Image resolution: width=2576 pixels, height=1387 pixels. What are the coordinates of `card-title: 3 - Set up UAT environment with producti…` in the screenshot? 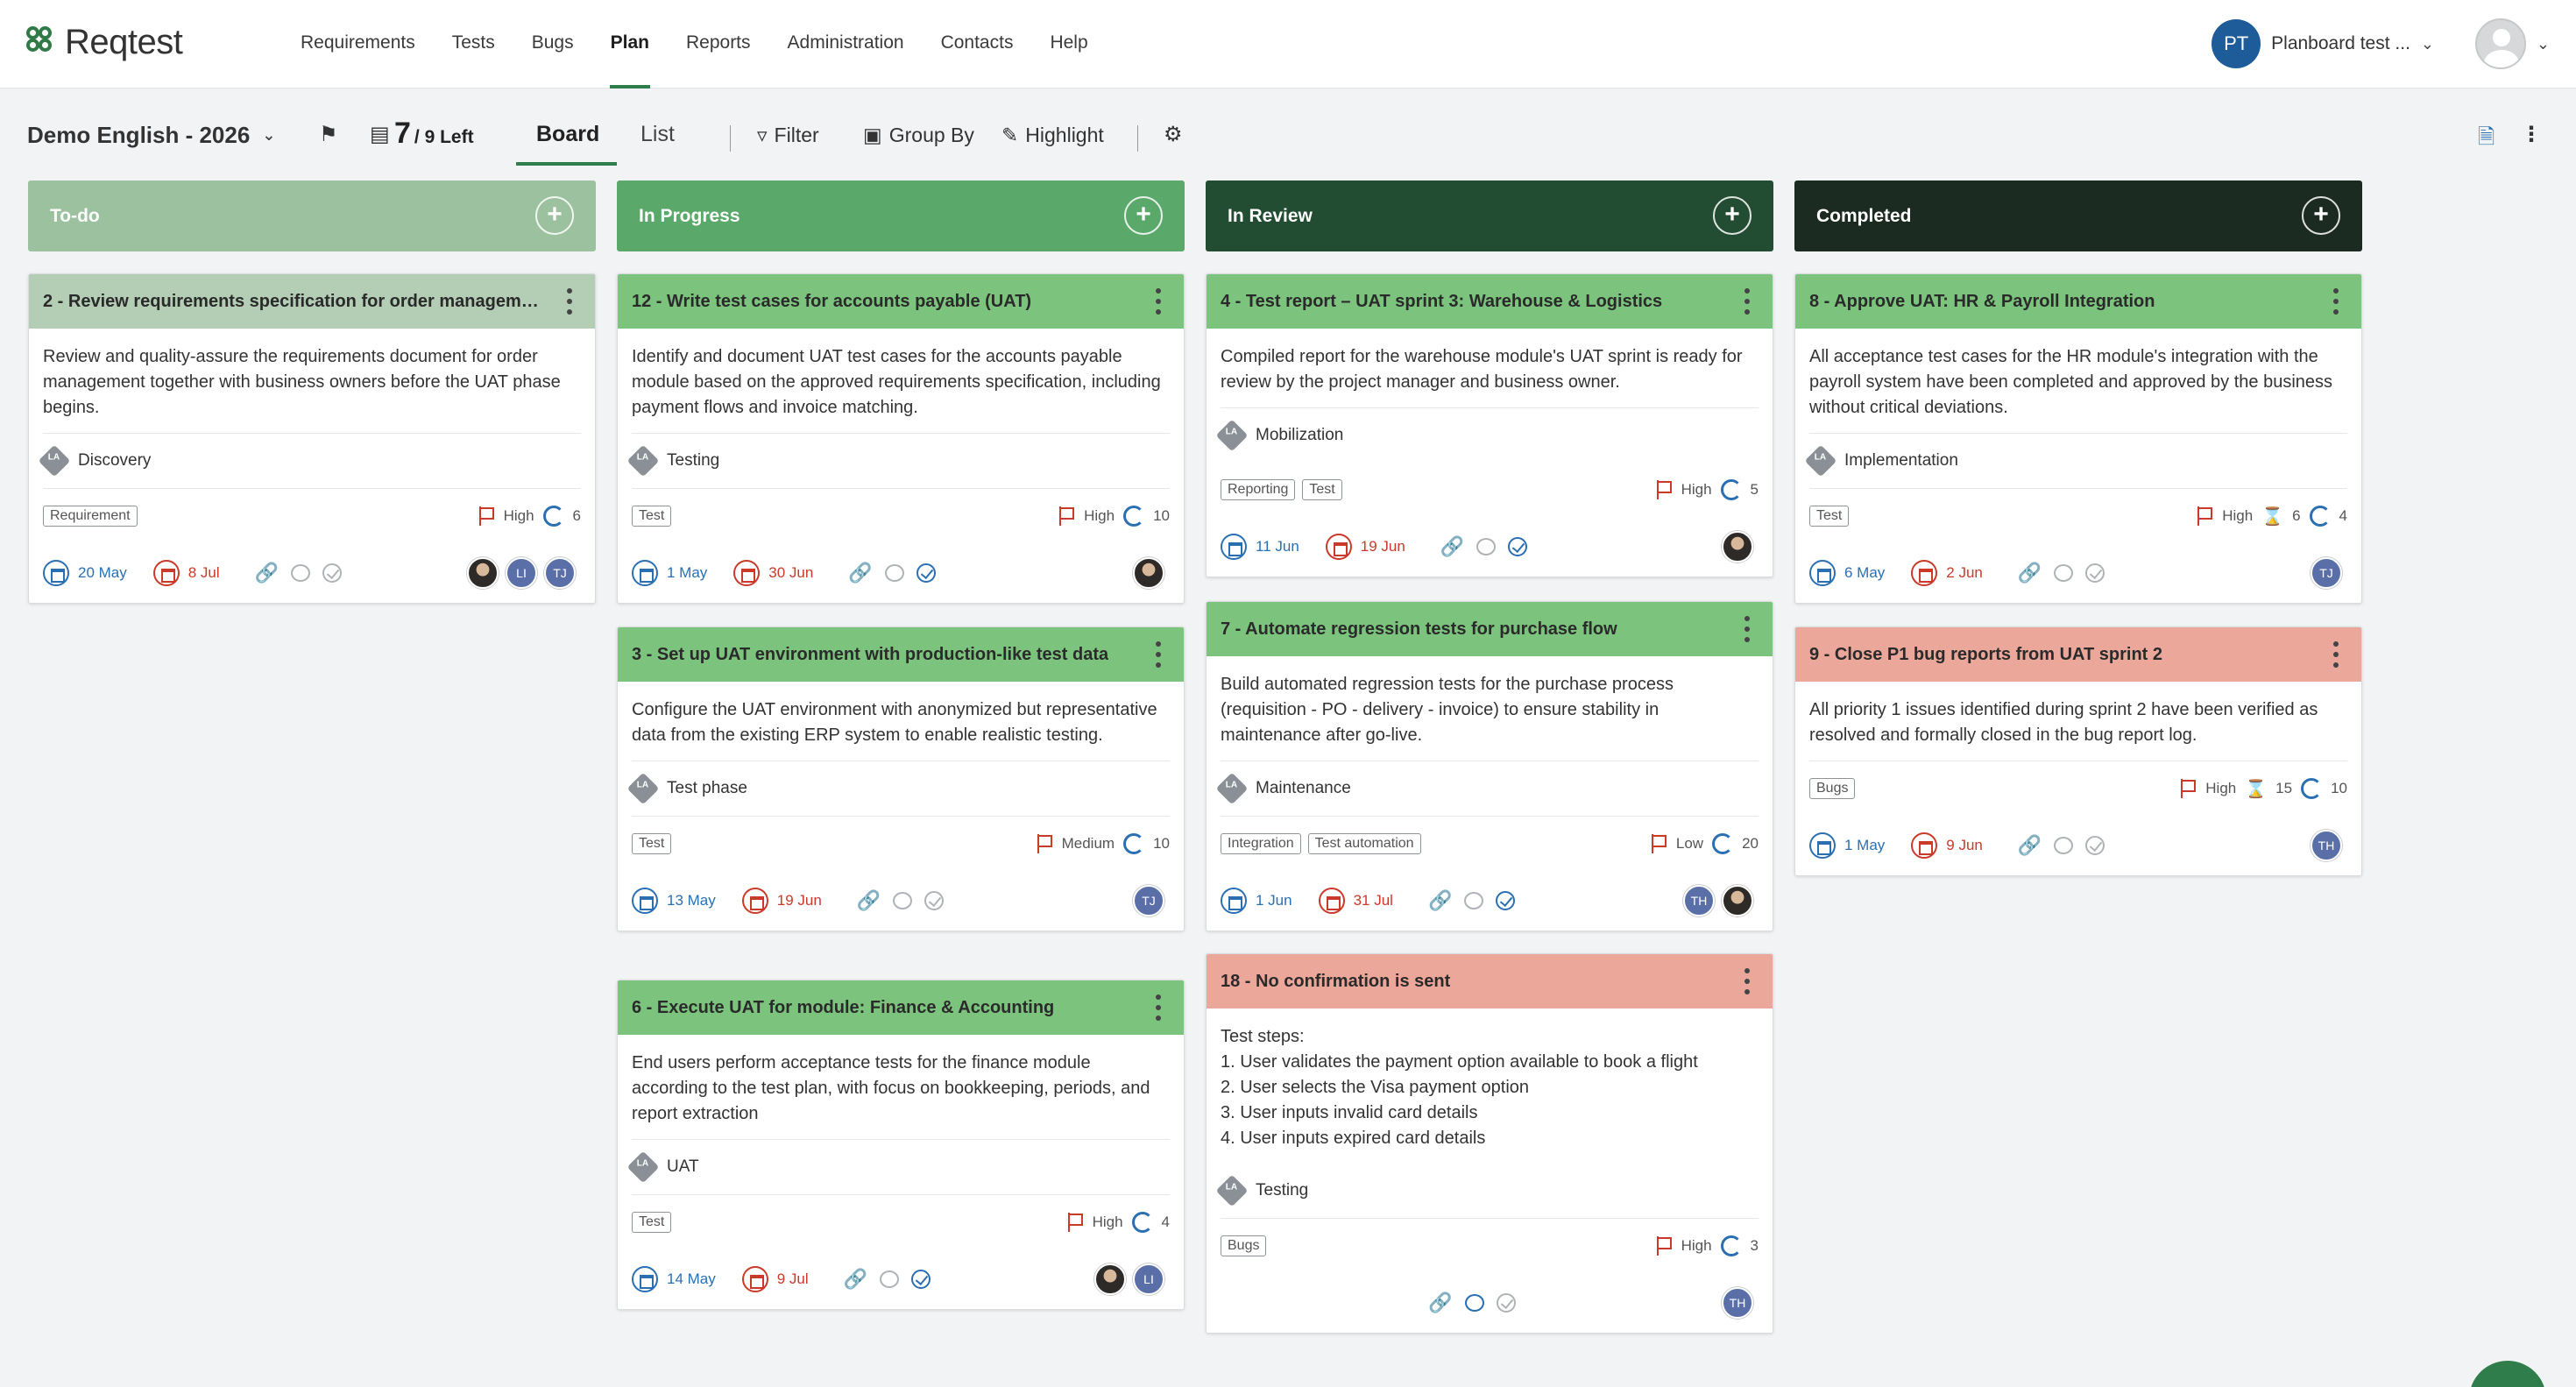 It's located at (870, 655).